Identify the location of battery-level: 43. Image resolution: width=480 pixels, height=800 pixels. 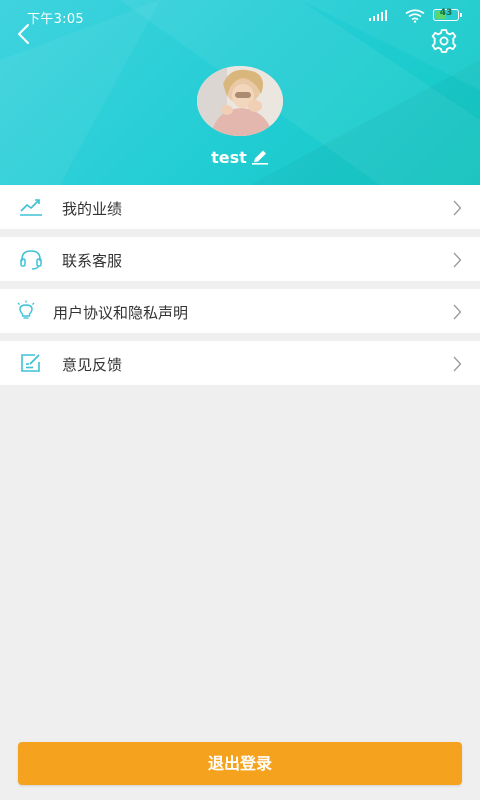
(446, 13).